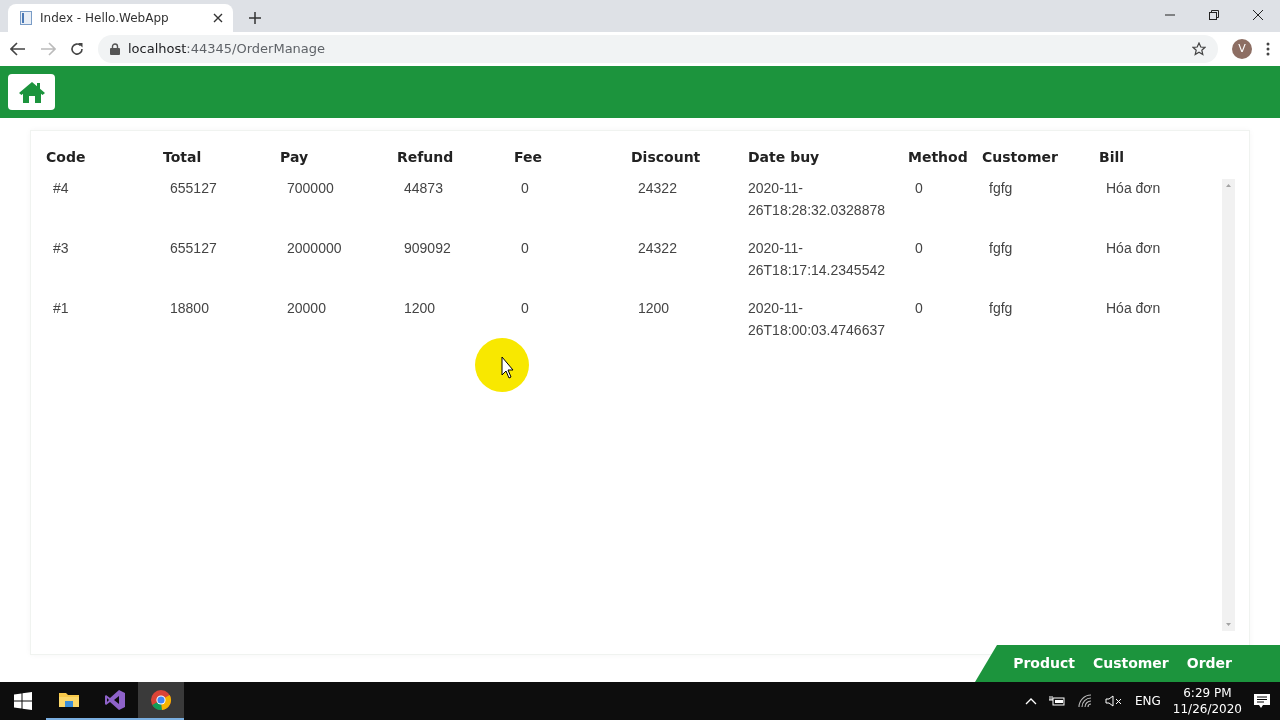  Describe the element at coordinates (48, 49) in the screenshot. I see `forward-arrow-icon` at that location.